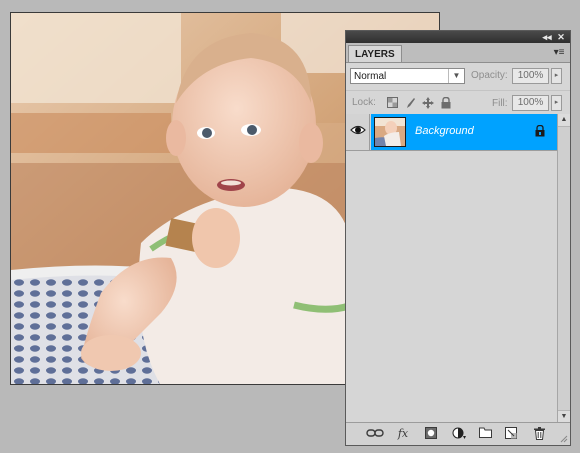 The width and height of the screenshot is (580, 453). I want to click on adjustment-layer-icon, so click(459, 434).